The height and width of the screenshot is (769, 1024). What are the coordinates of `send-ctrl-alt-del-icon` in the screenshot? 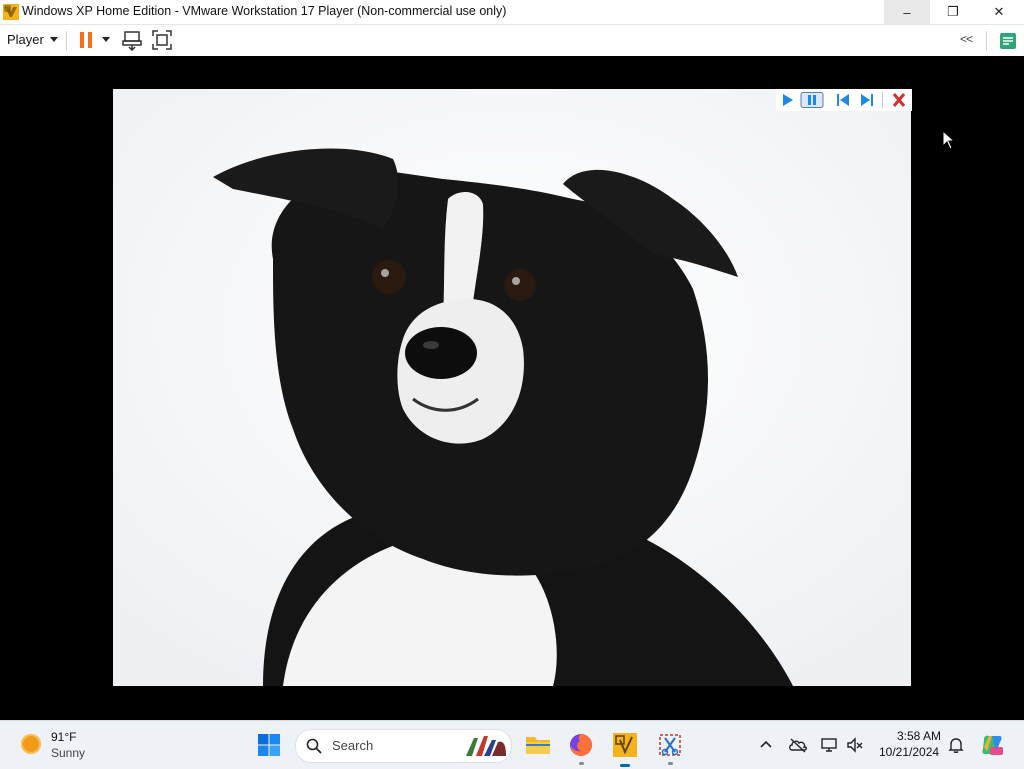 It's located at (132, 40).